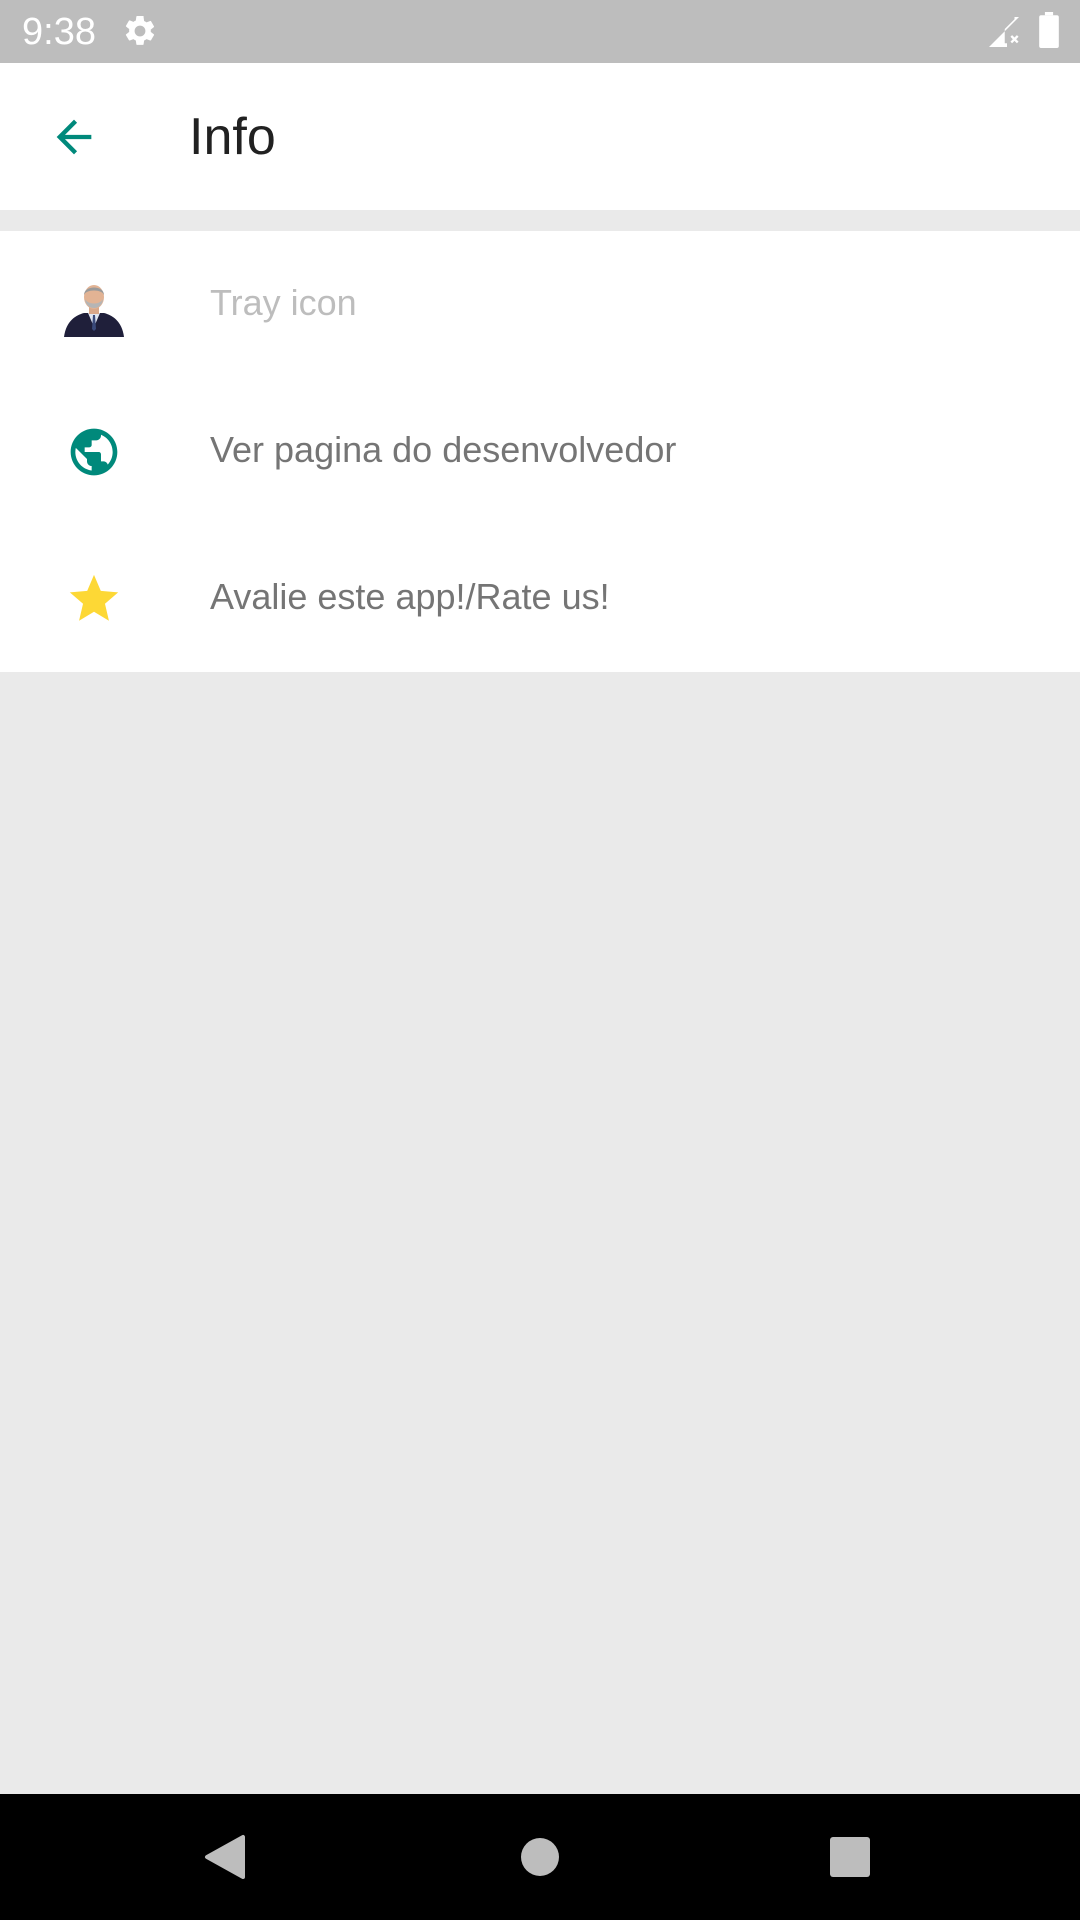 The image size is (1080, 1920). I want to click on list-item-label: Ver pagina do desenvolvedor, so click(443, 449).